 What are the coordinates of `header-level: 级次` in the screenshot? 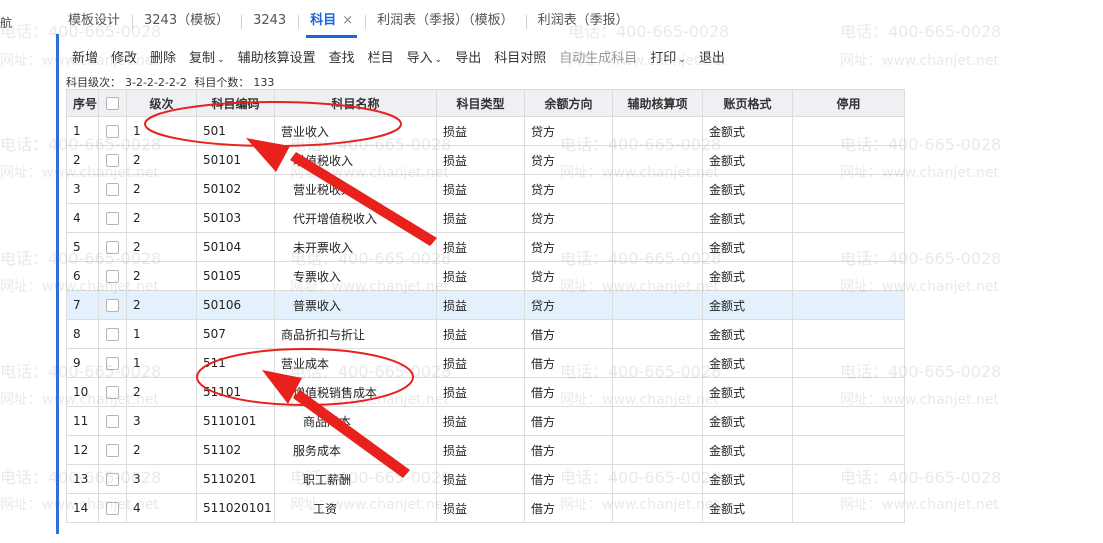 It's located at (161, 103).